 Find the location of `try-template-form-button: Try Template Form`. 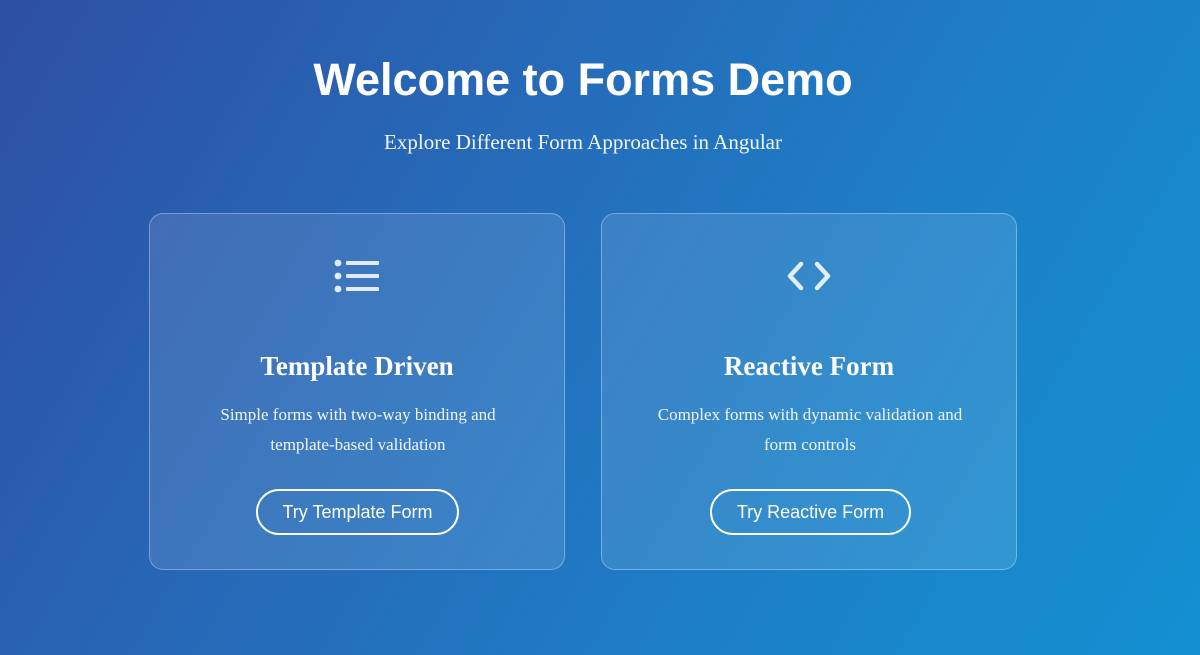

try-template-form-button: Try Template Form is located at coordinates (357, 512).